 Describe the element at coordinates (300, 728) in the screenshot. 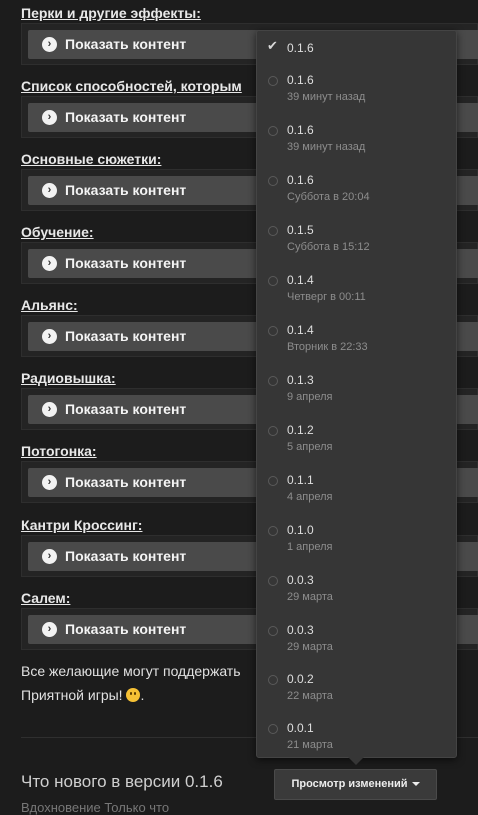

I see `version-number: 0.0.1` at that location.